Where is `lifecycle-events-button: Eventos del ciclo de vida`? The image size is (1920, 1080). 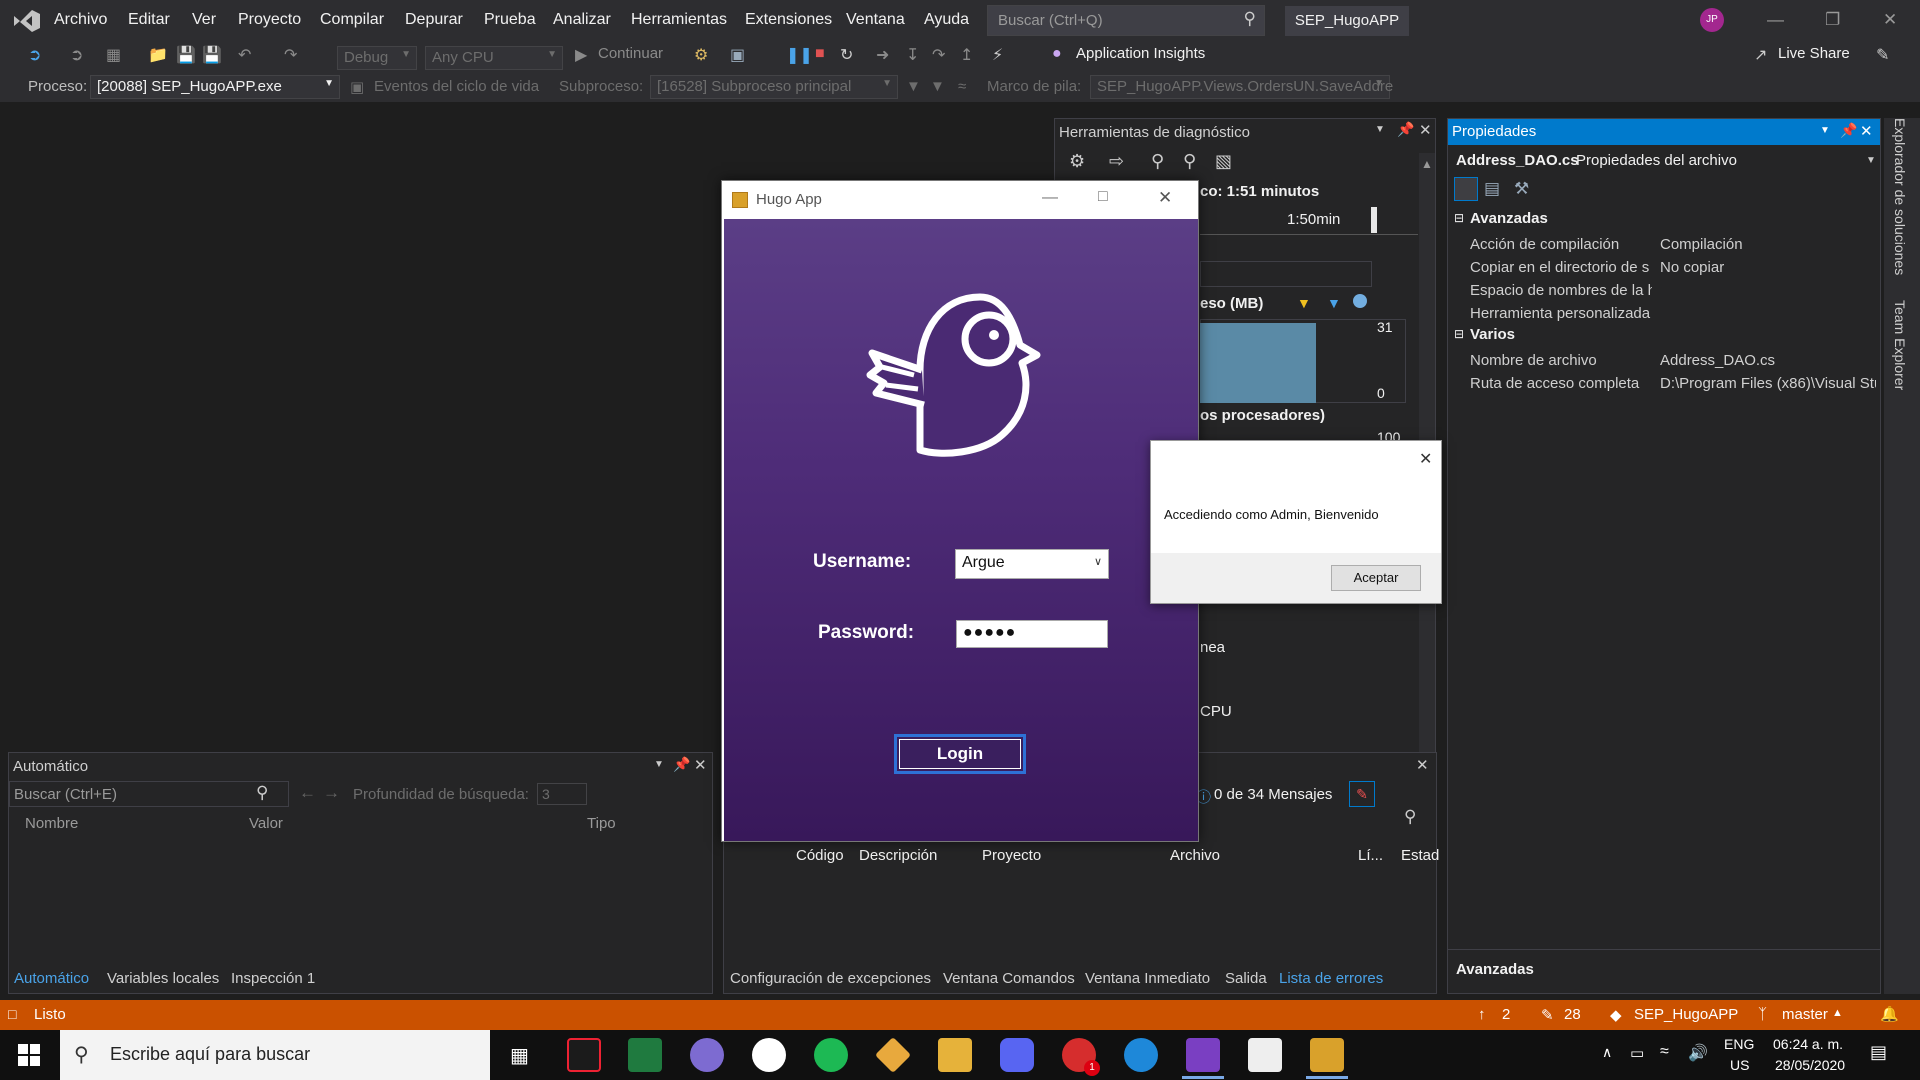
lifecycle-events-button: Eventos del ciclo de vida is located at coordinates (456, 86).